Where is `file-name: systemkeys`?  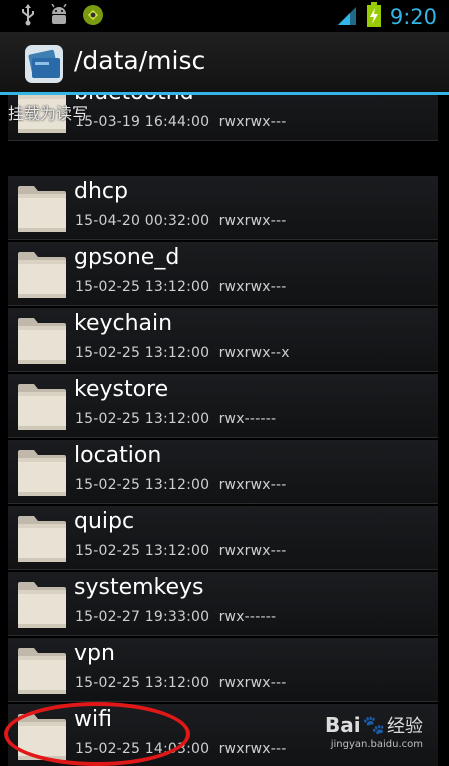
file-name: systemkeys is located at coordinates (139, 587).